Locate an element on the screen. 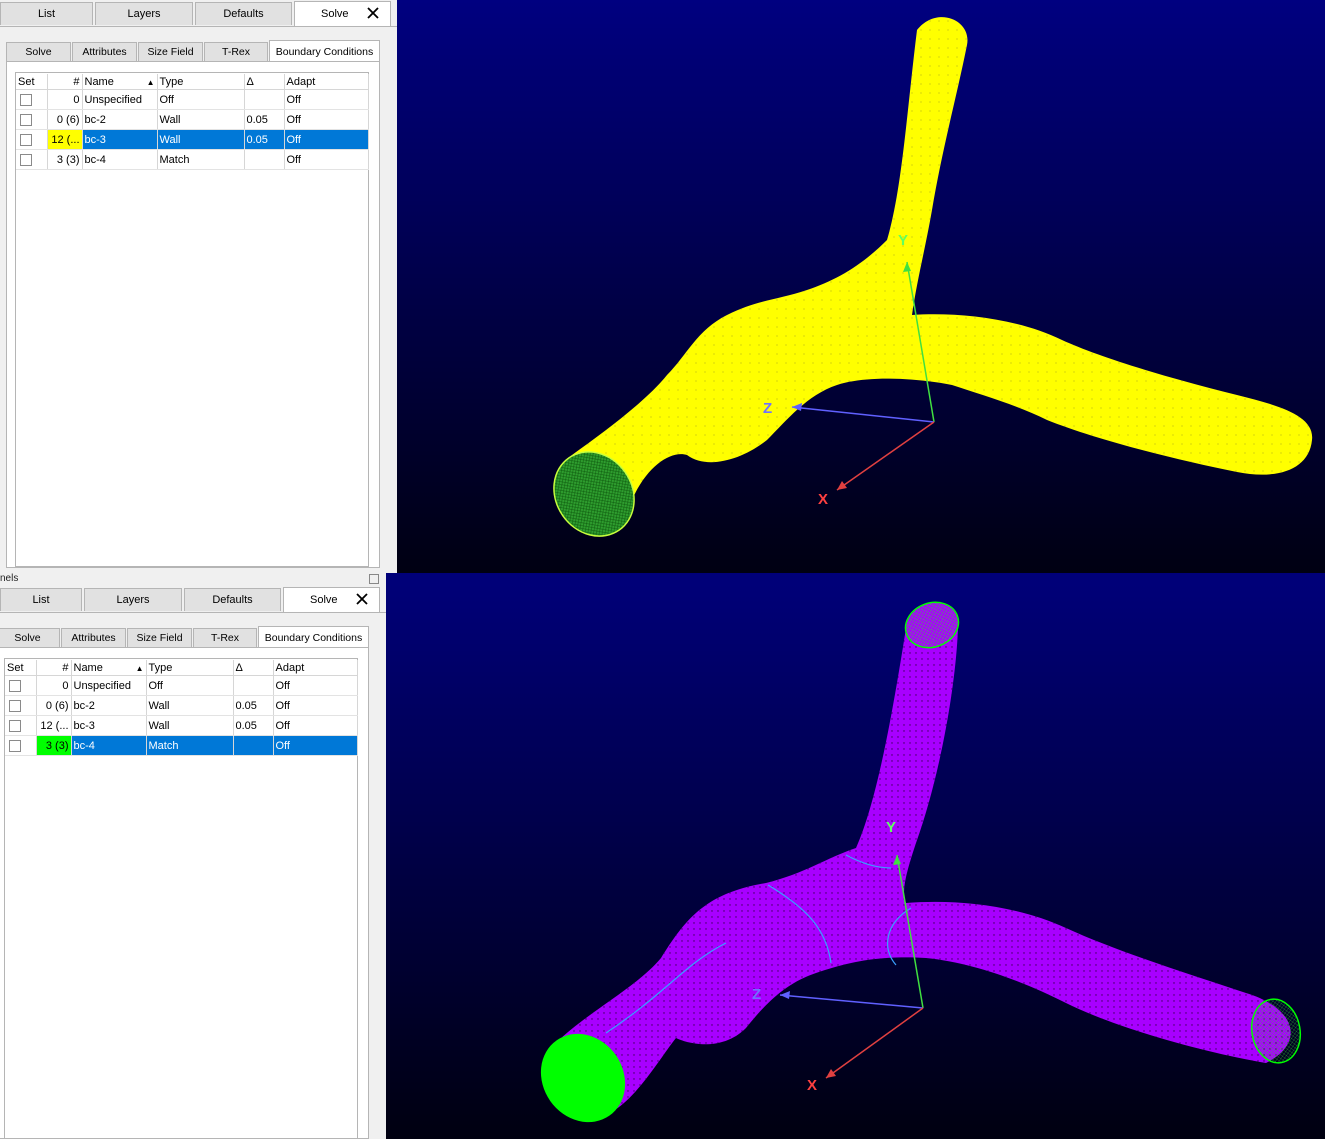  name-cell: Unspecified is located at coordinates (109, 685).